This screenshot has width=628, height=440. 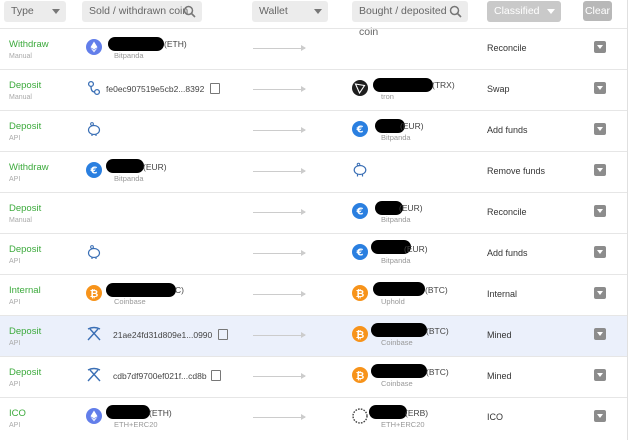 I want to click on transaction-row: Withdraw Manual (ETH) Bitpanda Reconcile, so click(x=314, y=48).